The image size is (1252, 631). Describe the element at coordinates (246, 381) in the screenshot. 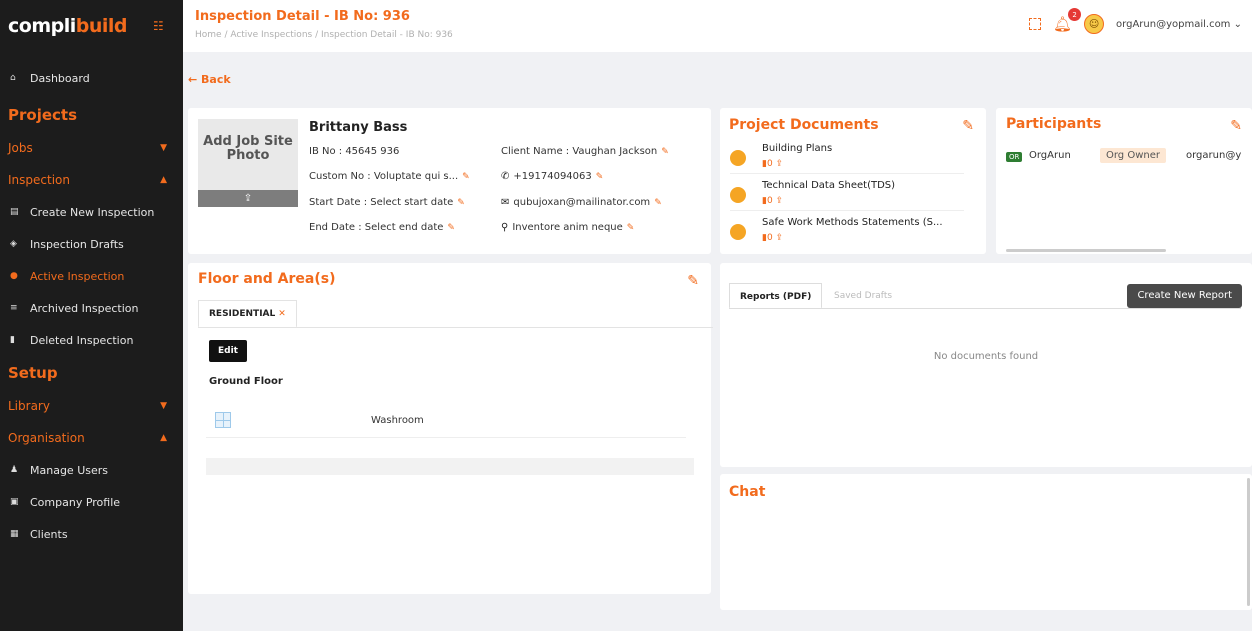

I see `floor-name: Ground Floor` at that location.